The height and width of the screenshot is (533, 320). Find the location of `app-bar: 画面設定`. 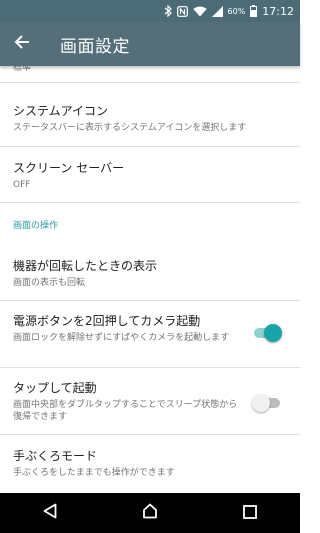

app-bar: 画面設定 is located at coordinates (150, 44).